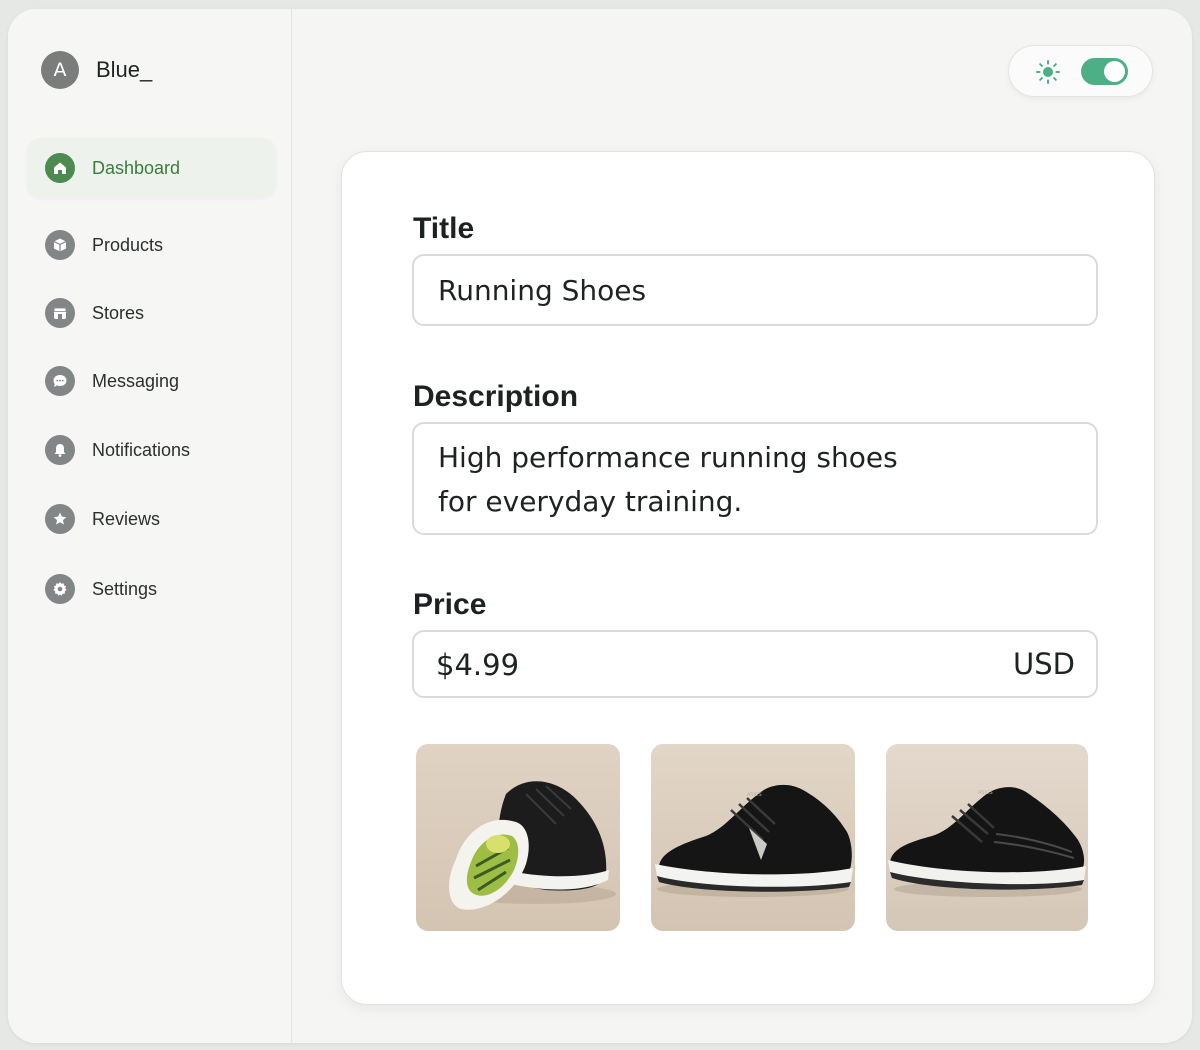  What do you see at coordinates (136, 167) in the screenshot?
I see `sidebar-item-label: Dashboard` at bounding box center [136, 167].